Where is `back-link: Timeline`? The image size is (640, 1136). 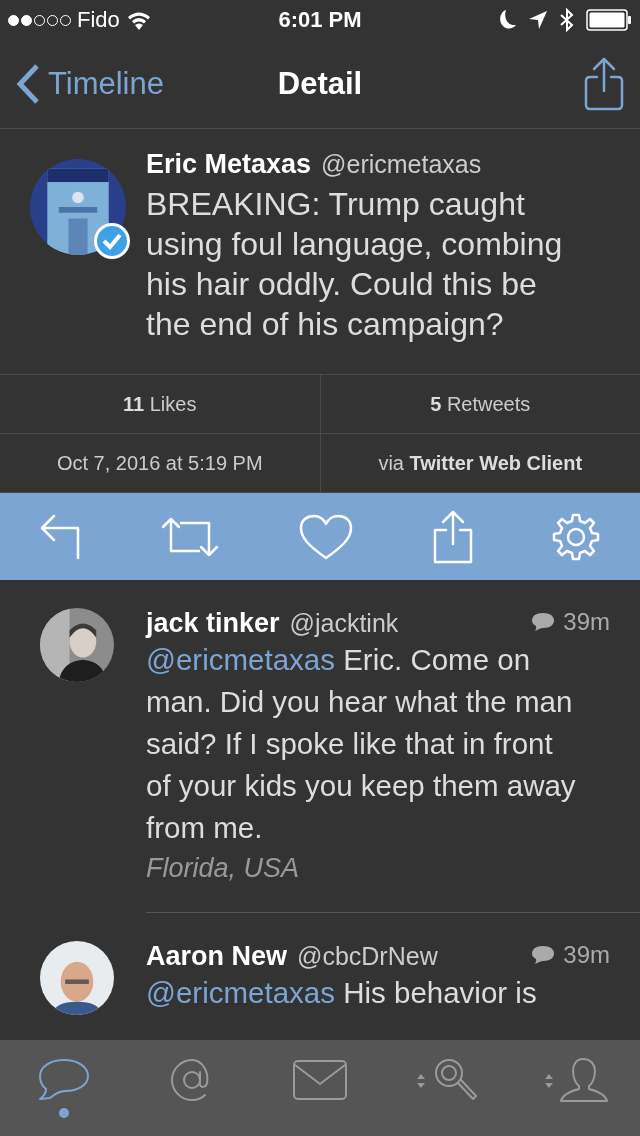
back-link: Timeline is located at coordinates (147, 84).